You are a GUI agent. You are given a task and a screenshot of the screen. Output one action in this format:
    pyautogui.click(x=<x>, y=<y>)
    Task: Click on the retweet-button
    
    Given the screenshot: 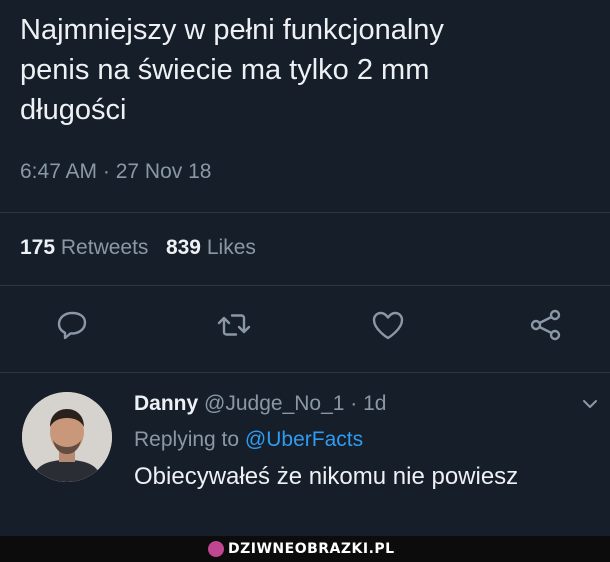 What is the action you would take?
    pyautogui.click(x=234, y=325)
    